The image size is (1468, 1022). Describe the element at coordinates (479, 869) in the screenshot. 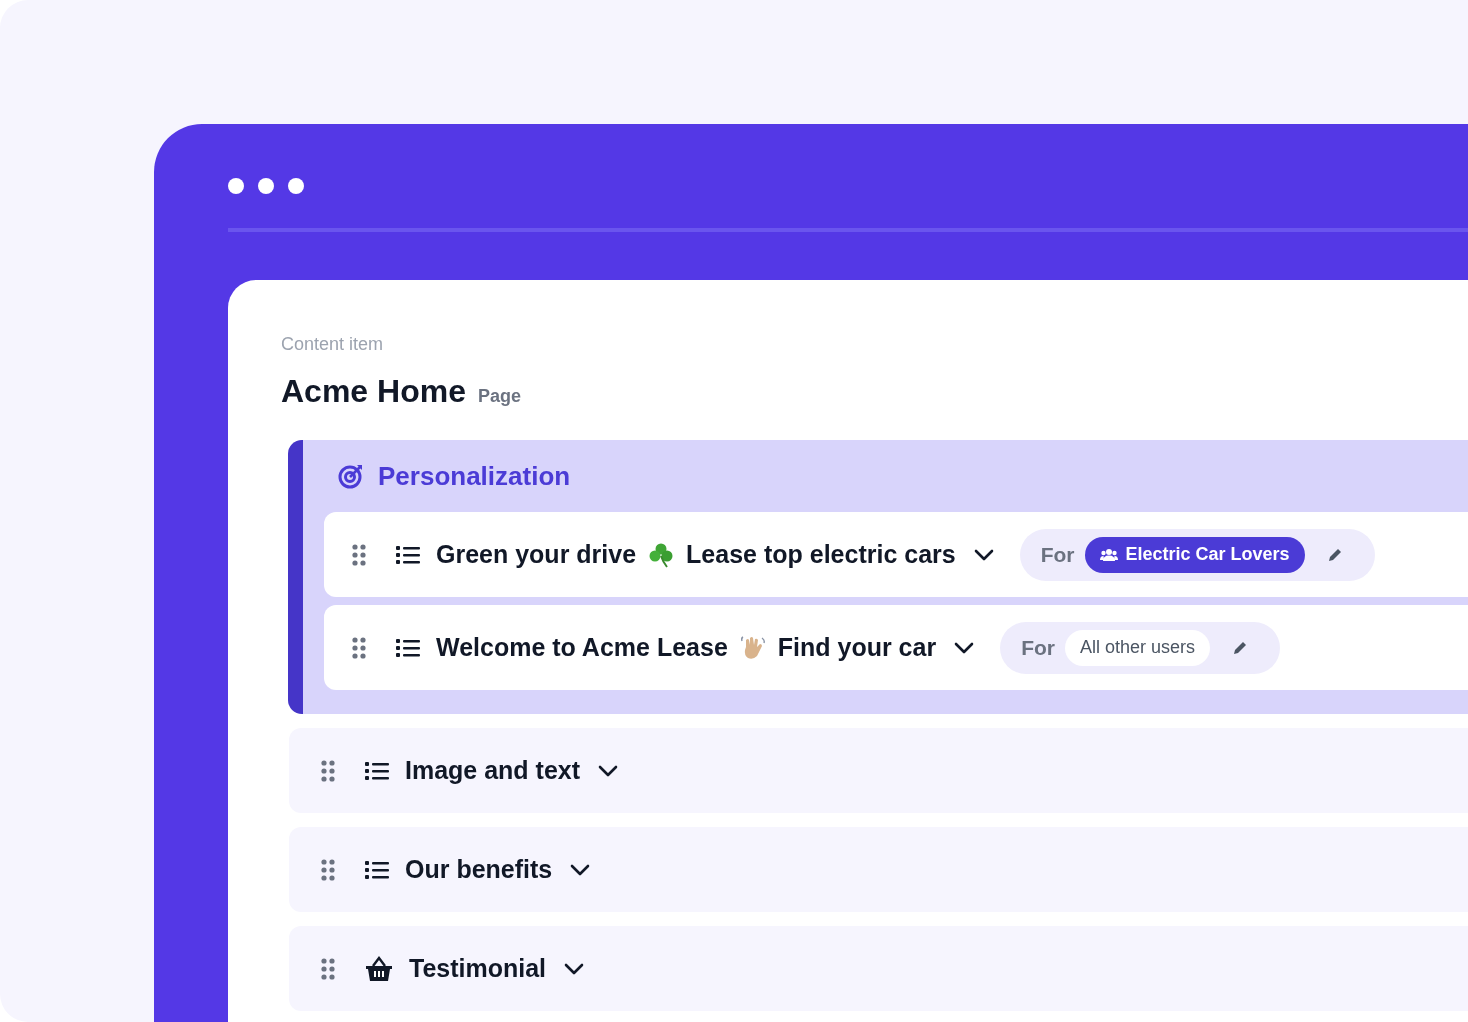

I see `block-title: Our benefits` at that location.